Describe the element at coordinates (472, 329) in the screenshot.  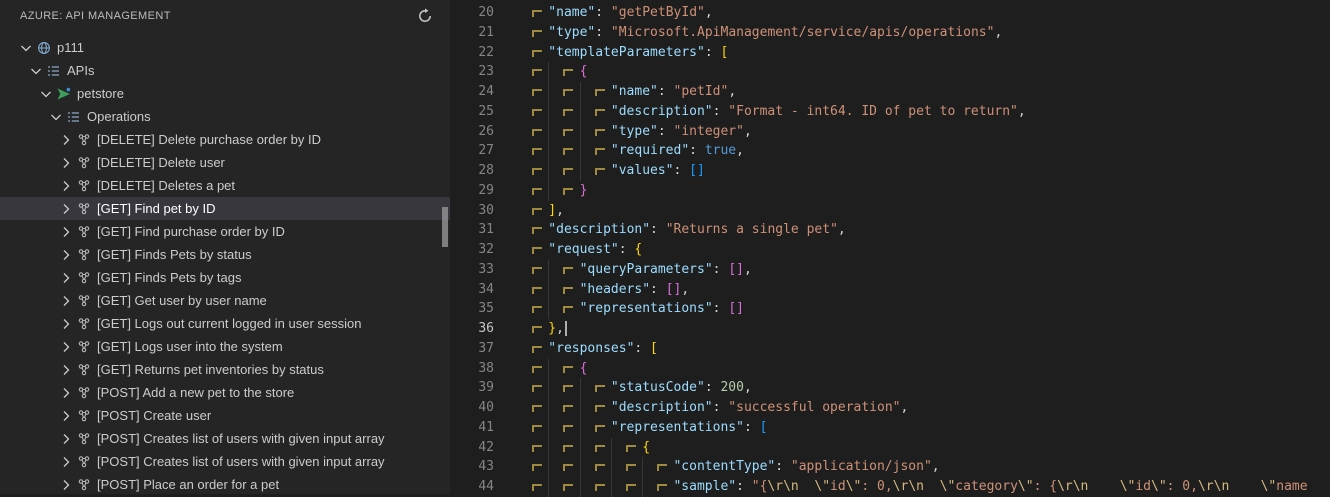
I see `line-number: 36` at that location.